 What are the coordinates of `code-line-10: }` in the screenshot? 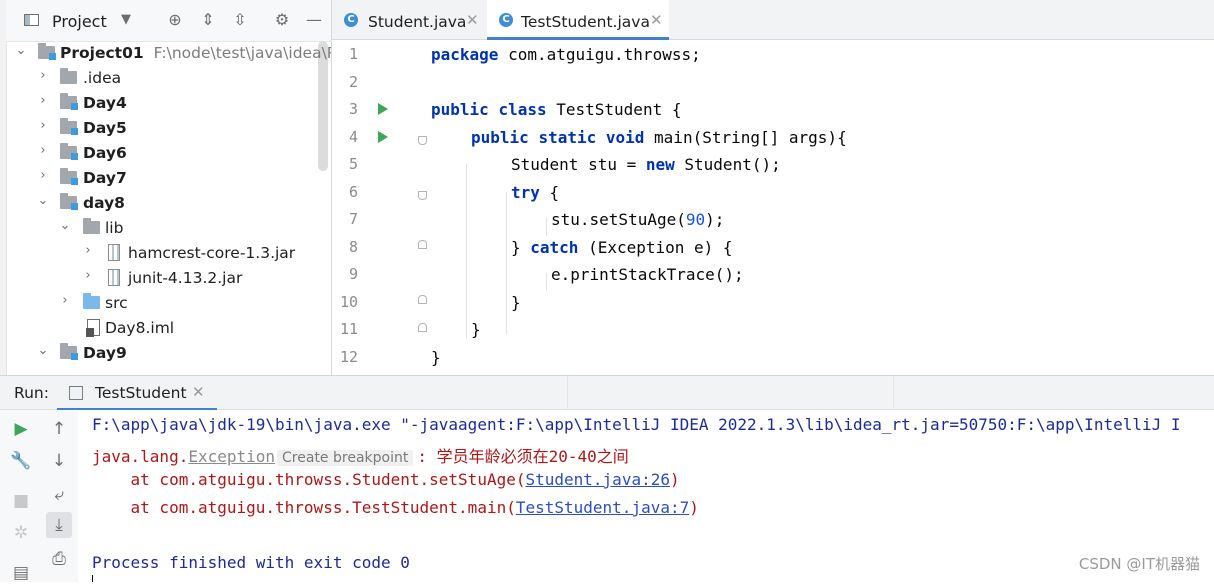 It's located at (516, 302).